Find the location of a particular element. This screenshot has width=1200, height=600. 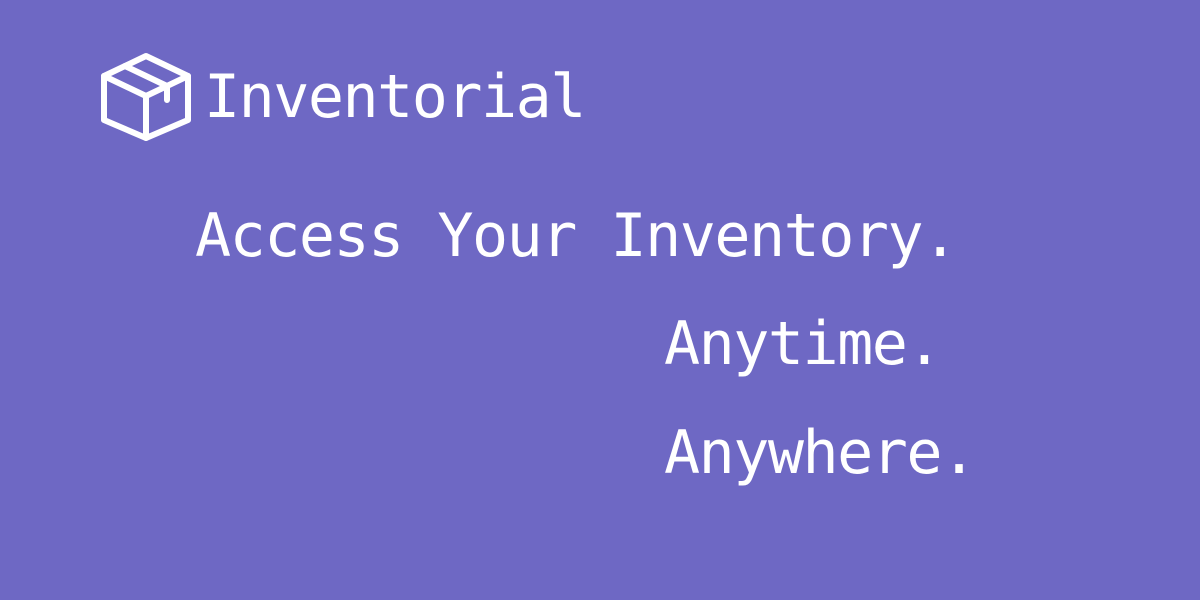

box-icon is located at coordinates (146, 97).